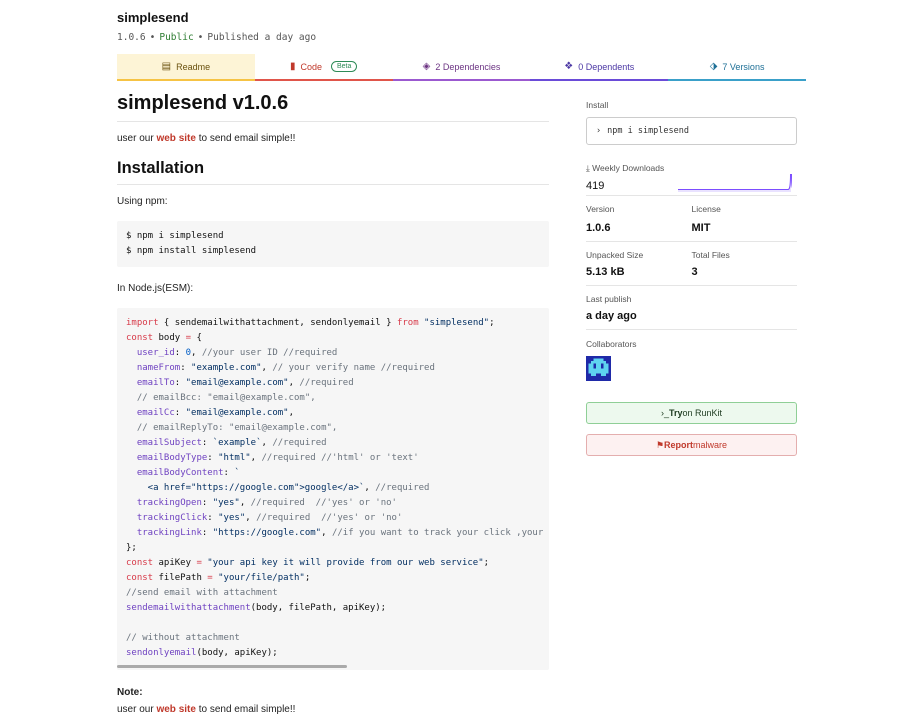  I want to click on weekly-downloads-label-text: Weekly Downloads, so click(628, 168).